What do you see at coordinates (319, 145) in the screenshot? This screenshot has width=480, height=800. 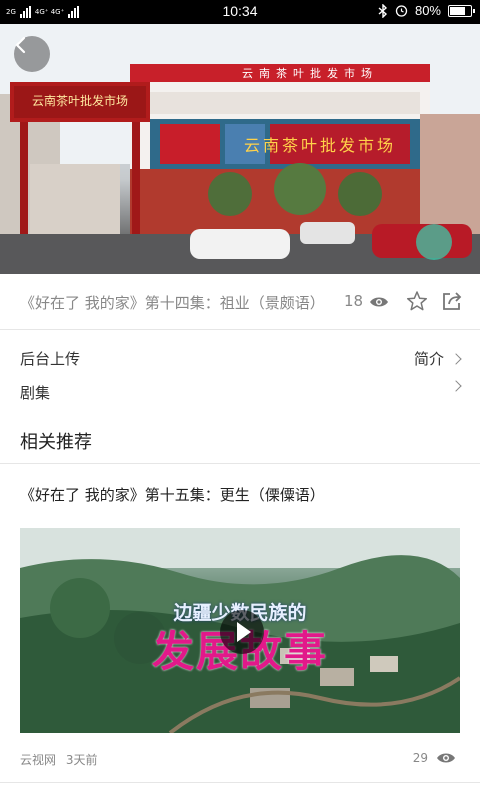 I see `facade-sign: 云南茶叶批发市场` at bounding box center [319, 145].